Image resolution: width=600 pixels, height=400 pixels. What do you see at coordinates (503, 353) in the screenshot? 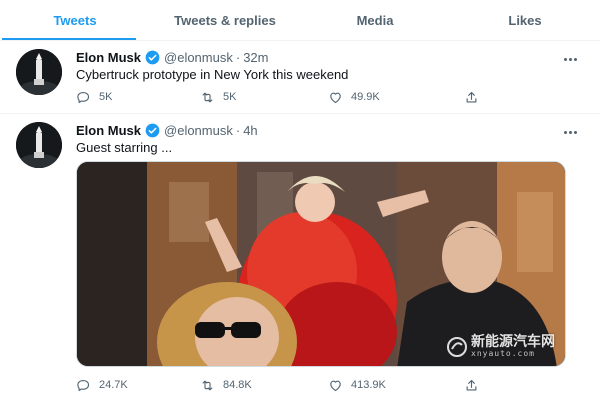
I see `watermark-subtext: xnyauto.com` at bounding box center [503, 353].